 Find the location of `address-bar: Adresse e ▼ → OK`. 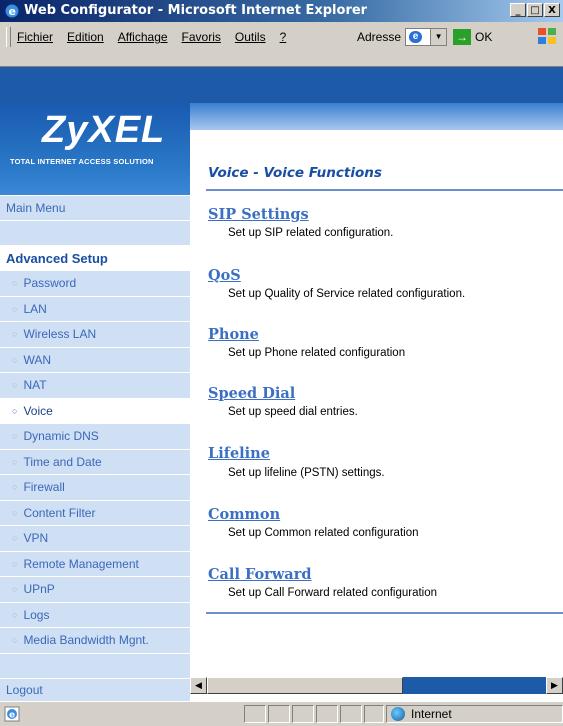

address-bar: Adresse e ▼ → OK is located at coordinates (424, 37).